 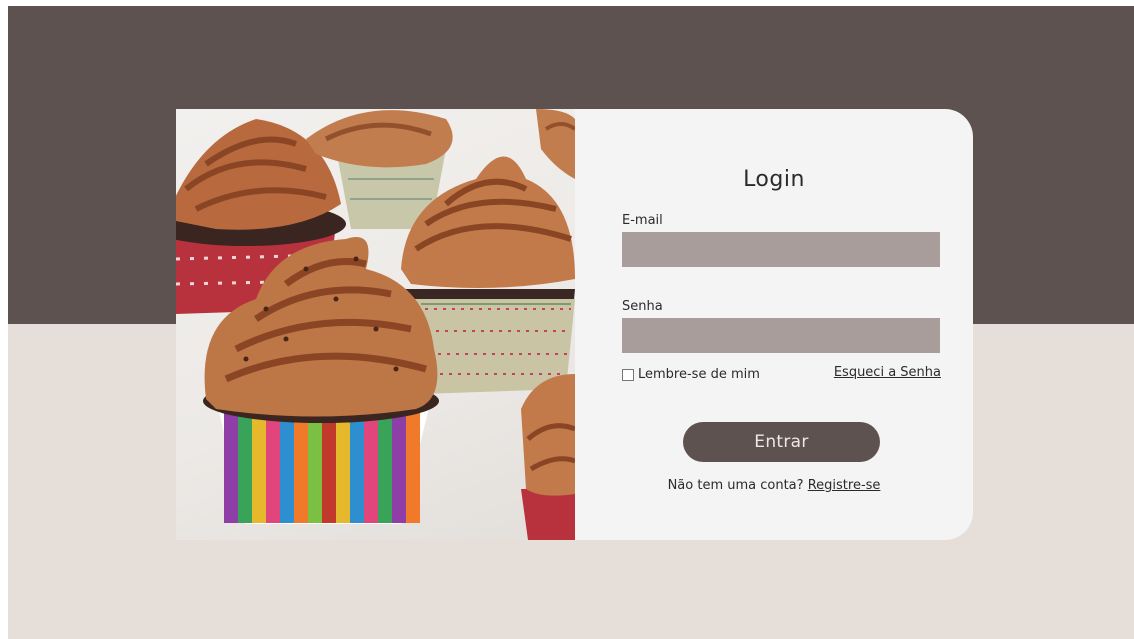 What do you see at coordinates (844, 485) in the screenshot?
I see `register-link: Registre-se` at bounding box center [844, 485].